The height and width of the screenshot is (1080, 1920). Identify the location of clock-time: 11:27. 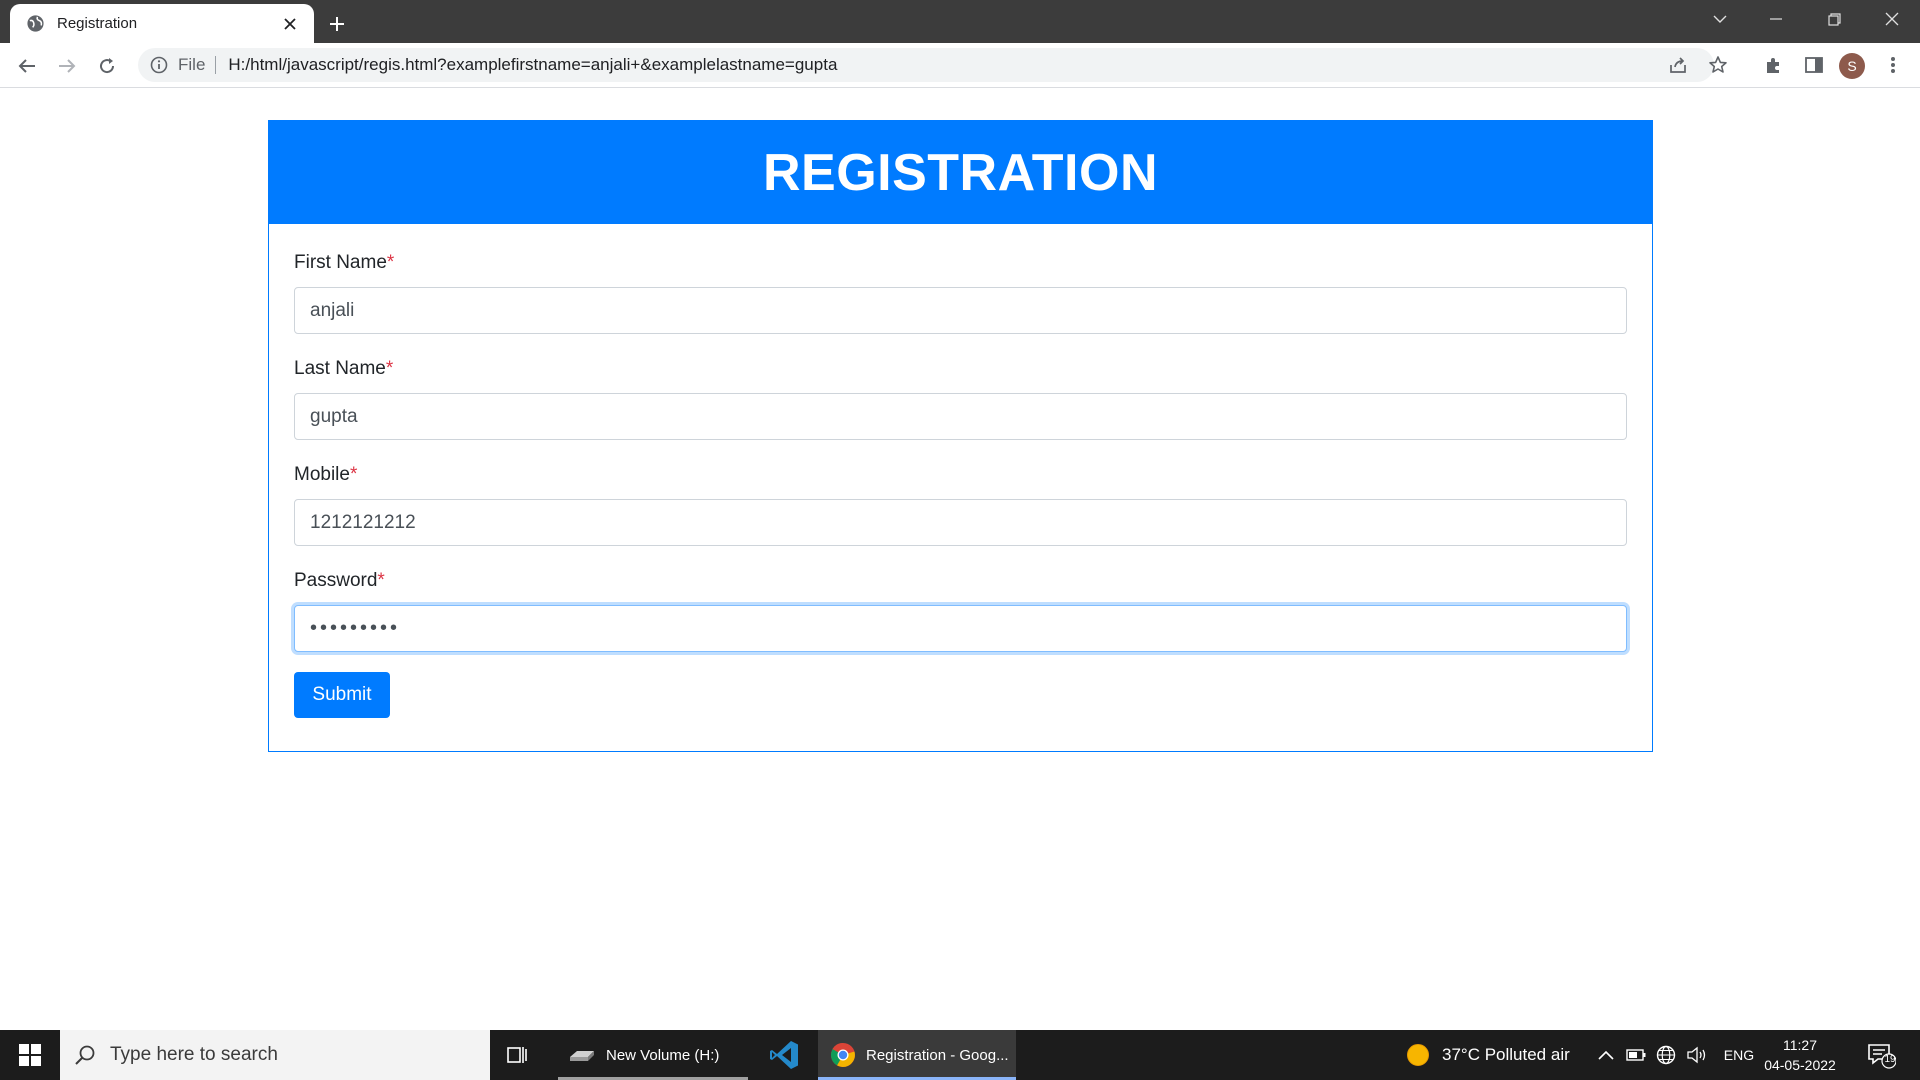
(1800, 1045).